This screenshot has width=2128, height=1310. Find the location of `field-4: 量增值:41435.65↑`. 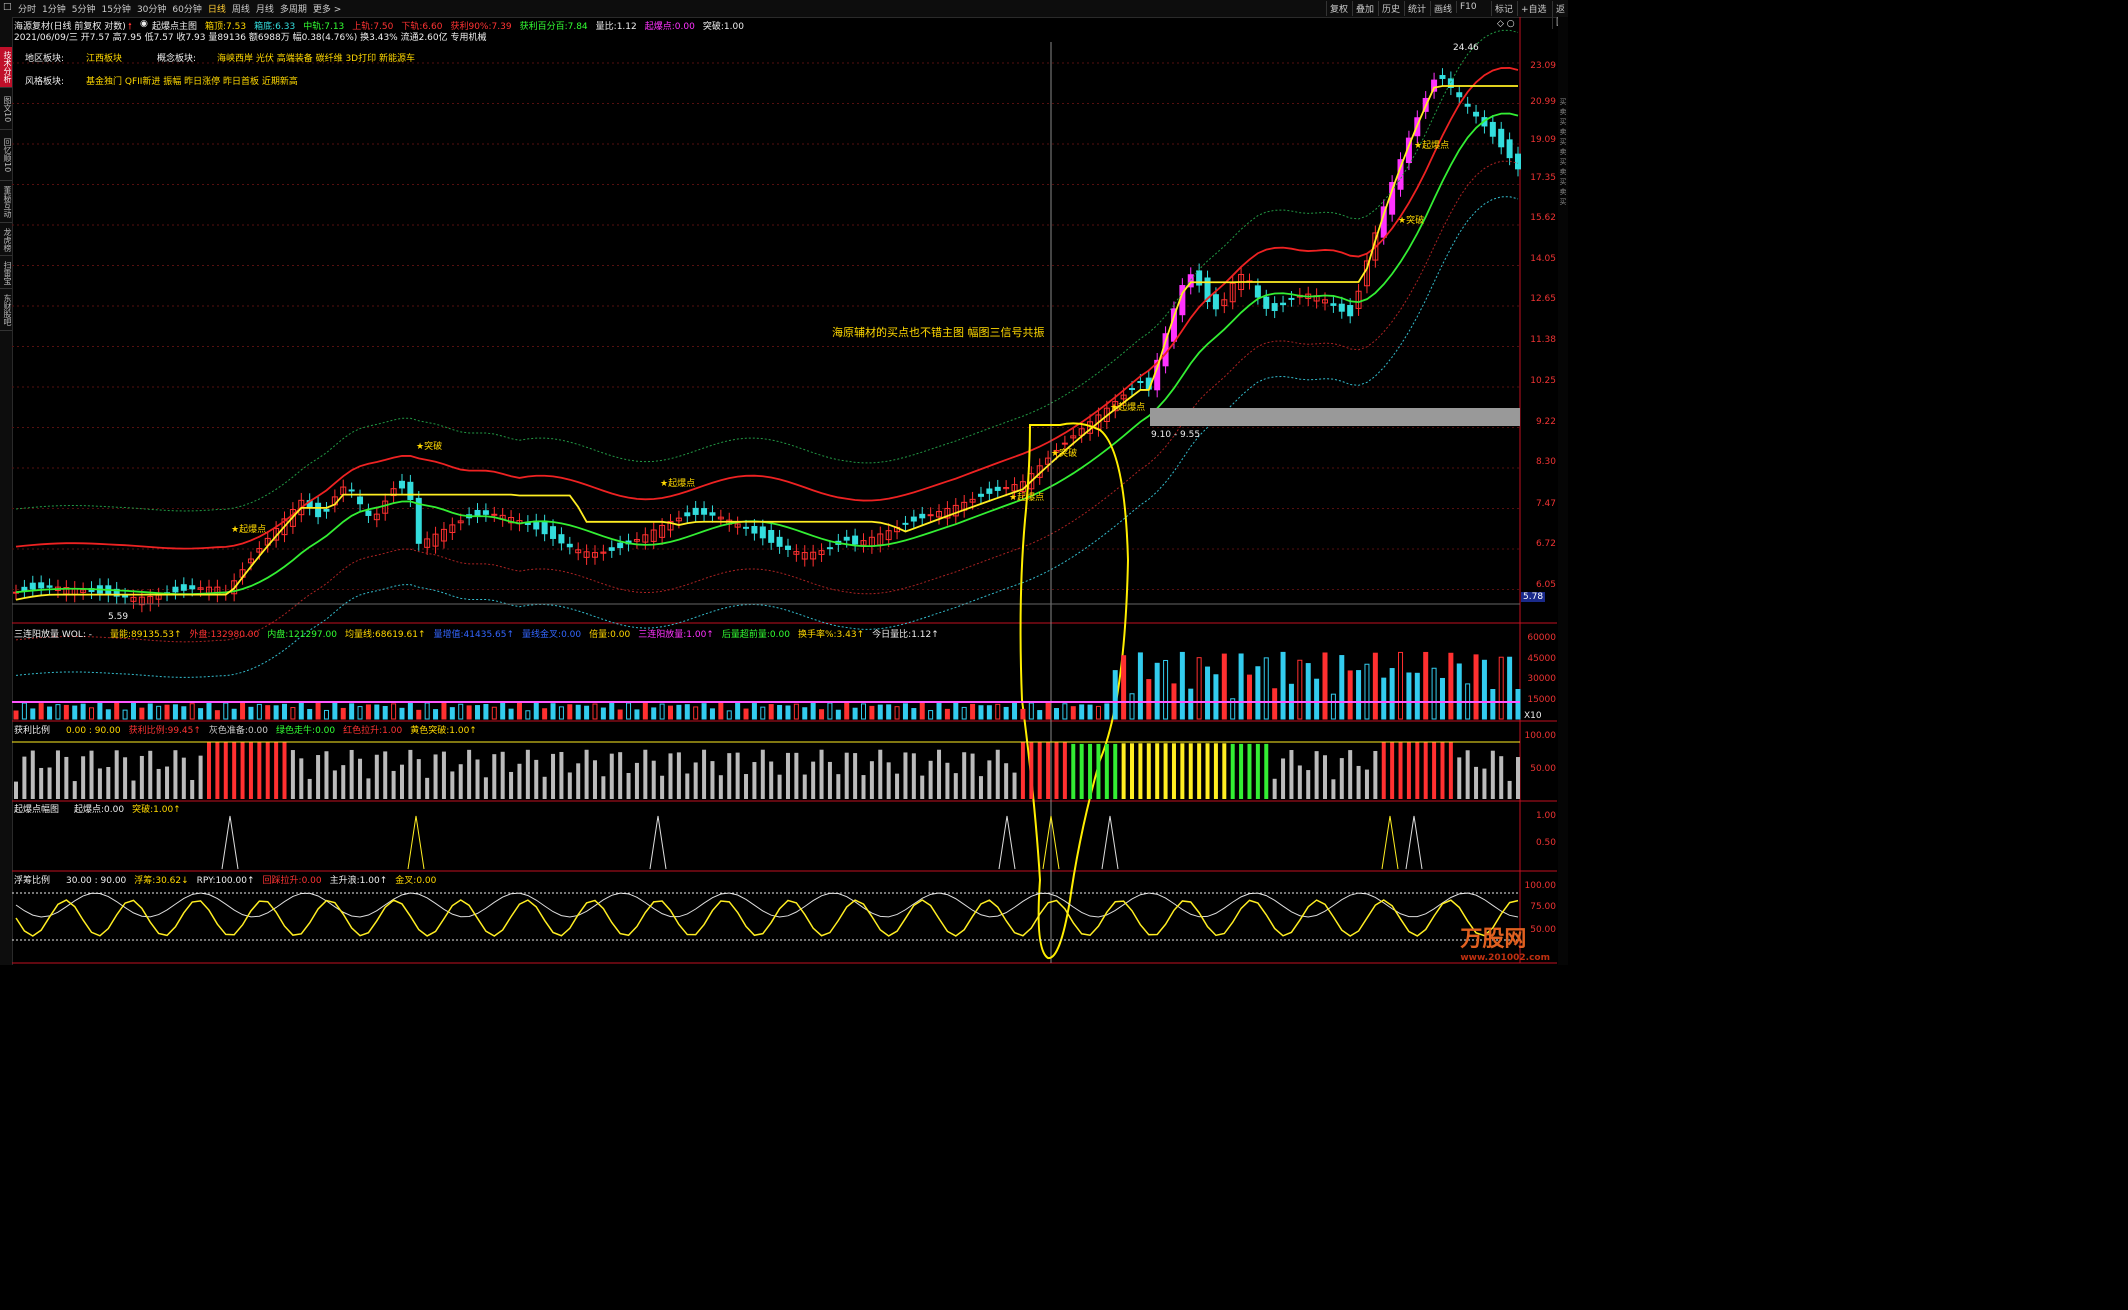

field-4: 量增值:41435.65↑ is located at coordinates (474, 635).